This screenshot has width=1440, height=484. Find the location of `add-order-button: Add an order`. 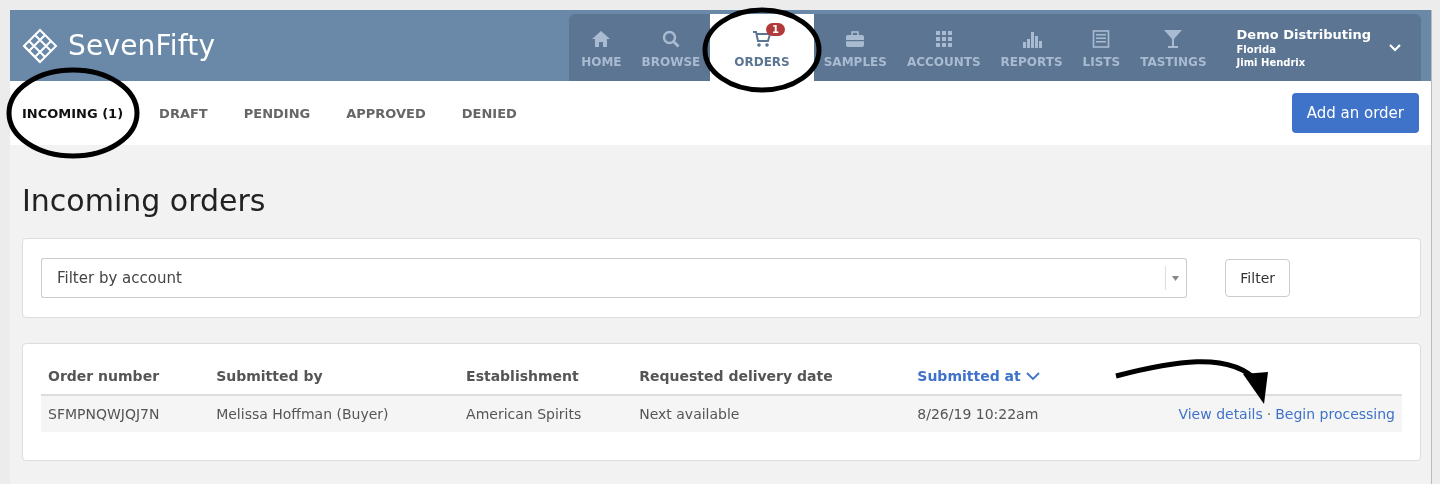

add-order-button: Add an order is located at coordinates (1355, 113).